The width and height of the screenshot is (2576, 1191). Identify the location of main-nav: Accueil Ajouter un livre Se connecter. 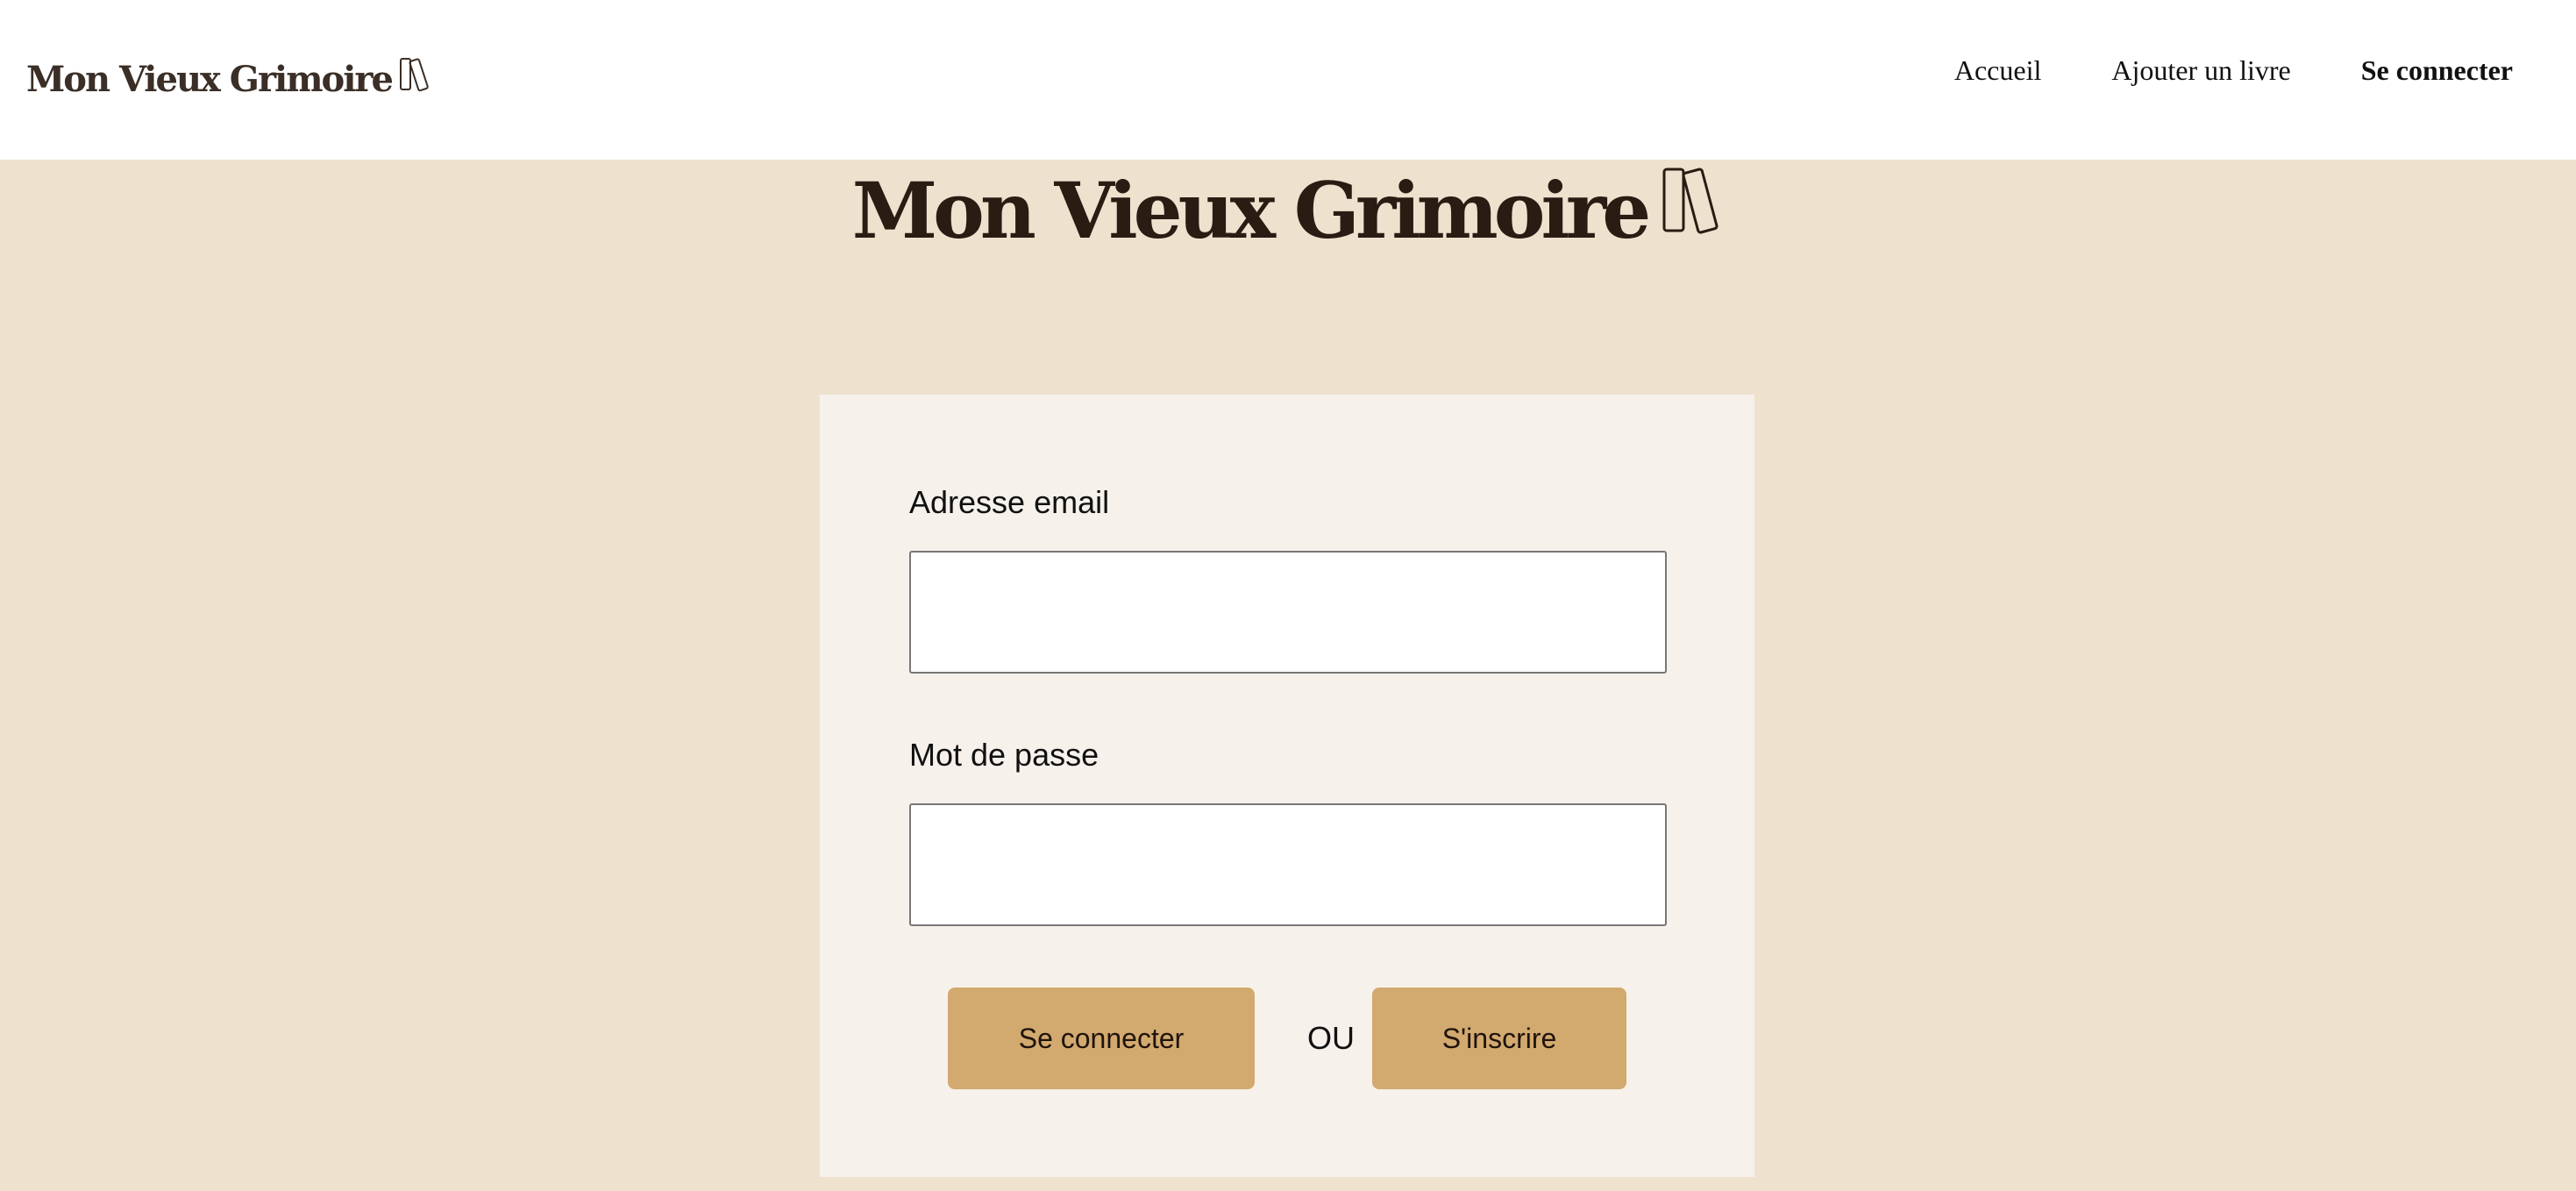
(2233, 70).